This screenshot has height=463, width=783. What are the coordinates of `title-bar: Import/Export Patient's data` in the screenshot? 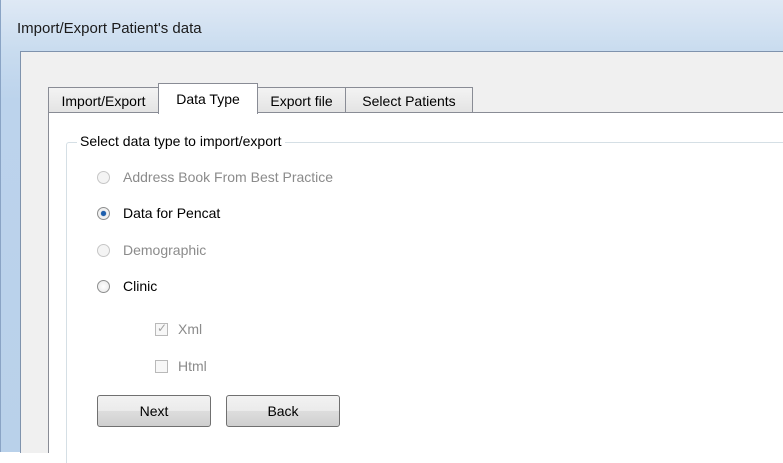 It's located at (392, 25).